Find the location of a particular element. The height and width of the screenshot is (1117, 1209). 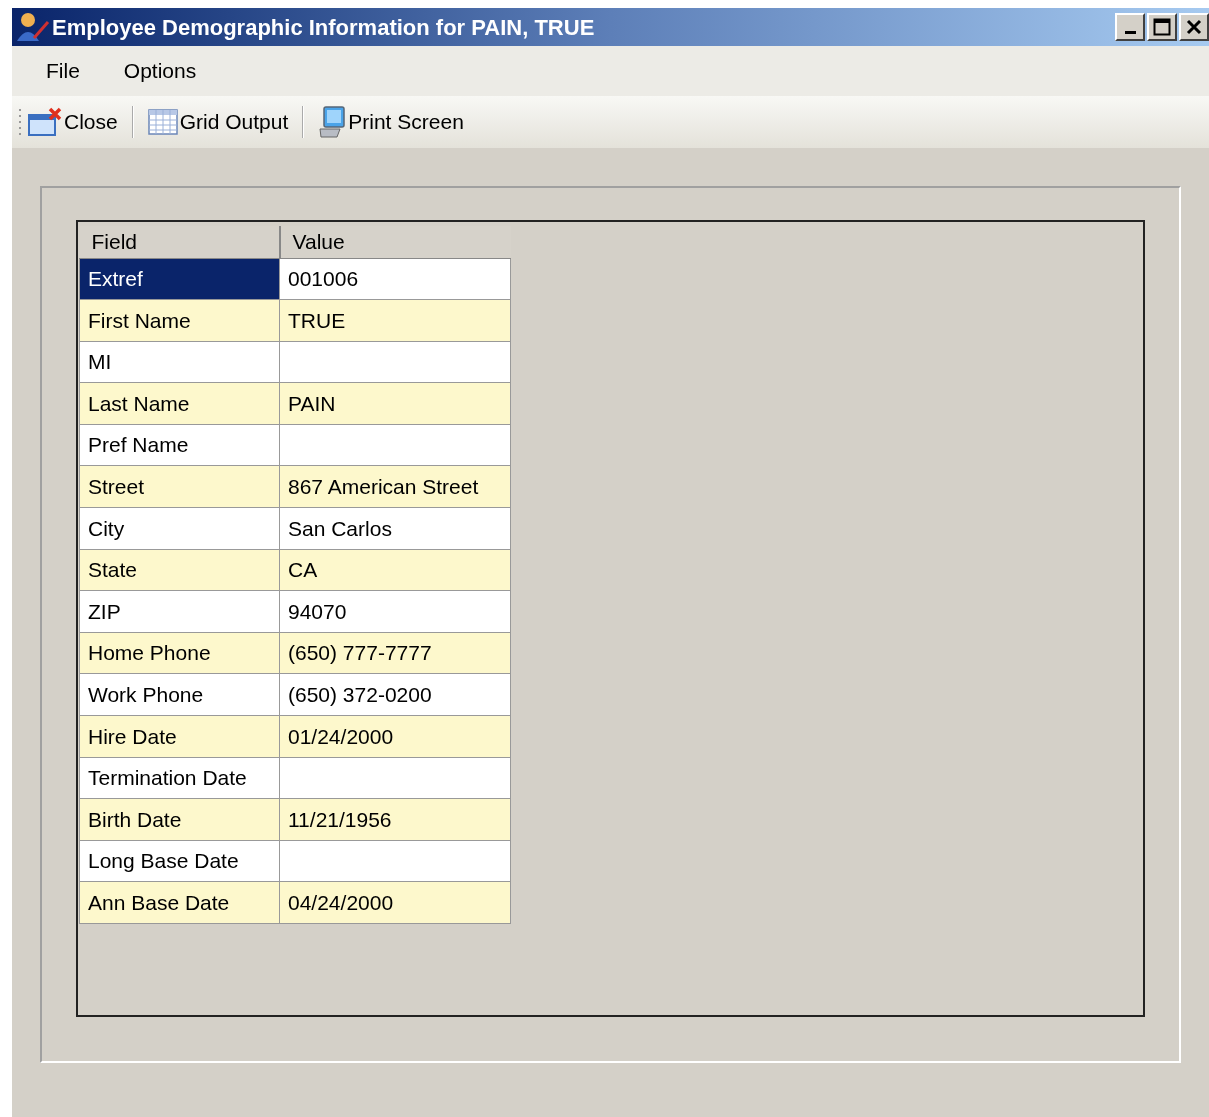

minimize-icon is located at coordinates (1130, 32).